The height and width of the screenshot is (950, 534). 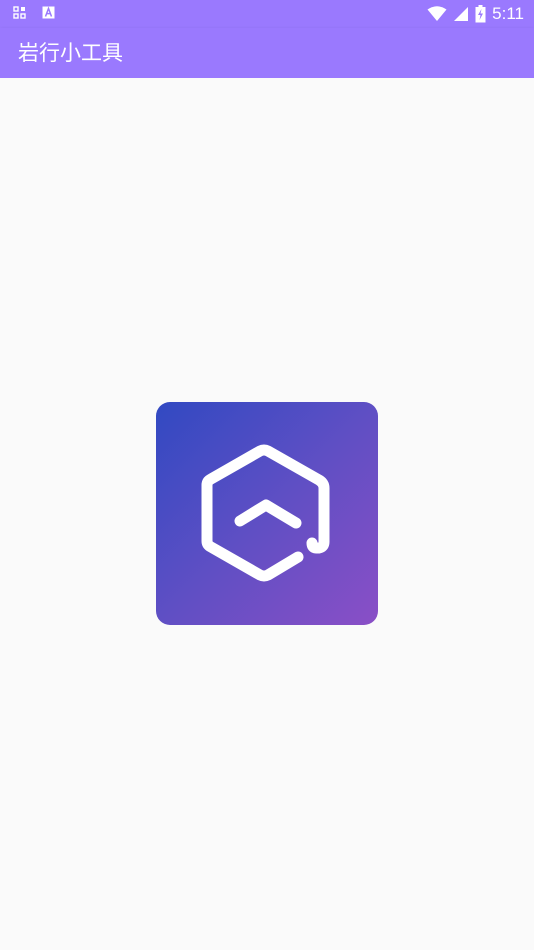 I want to click on cell-signal-icon, so click(x=461, y=14).